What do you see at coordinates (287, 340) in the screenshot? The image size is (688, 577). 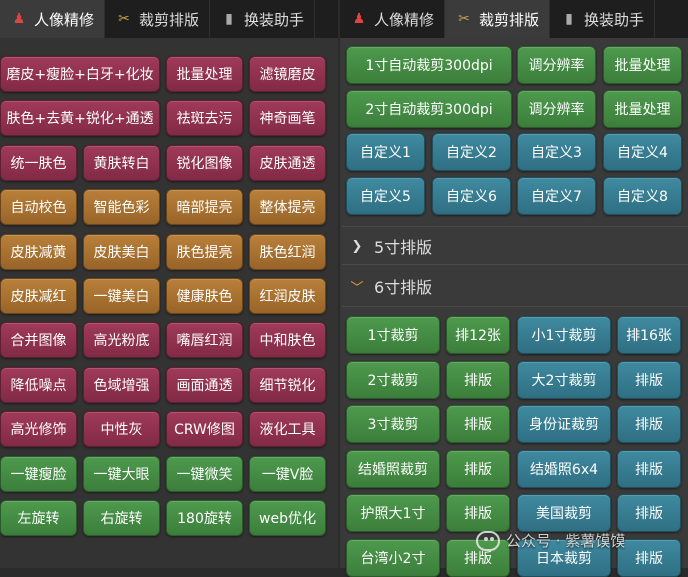 I see `tool-button: 中和肤色` at bounding box center [287, 340].